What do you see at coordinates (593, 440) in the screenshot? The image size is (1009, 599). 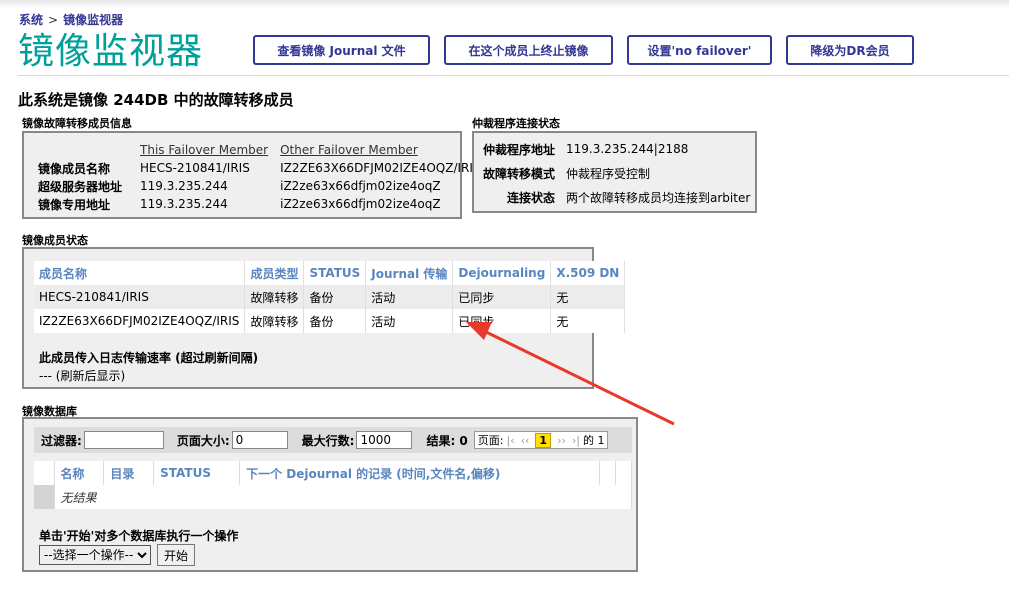 I see `page-total: 的 1` at bounding box center [593, 440].